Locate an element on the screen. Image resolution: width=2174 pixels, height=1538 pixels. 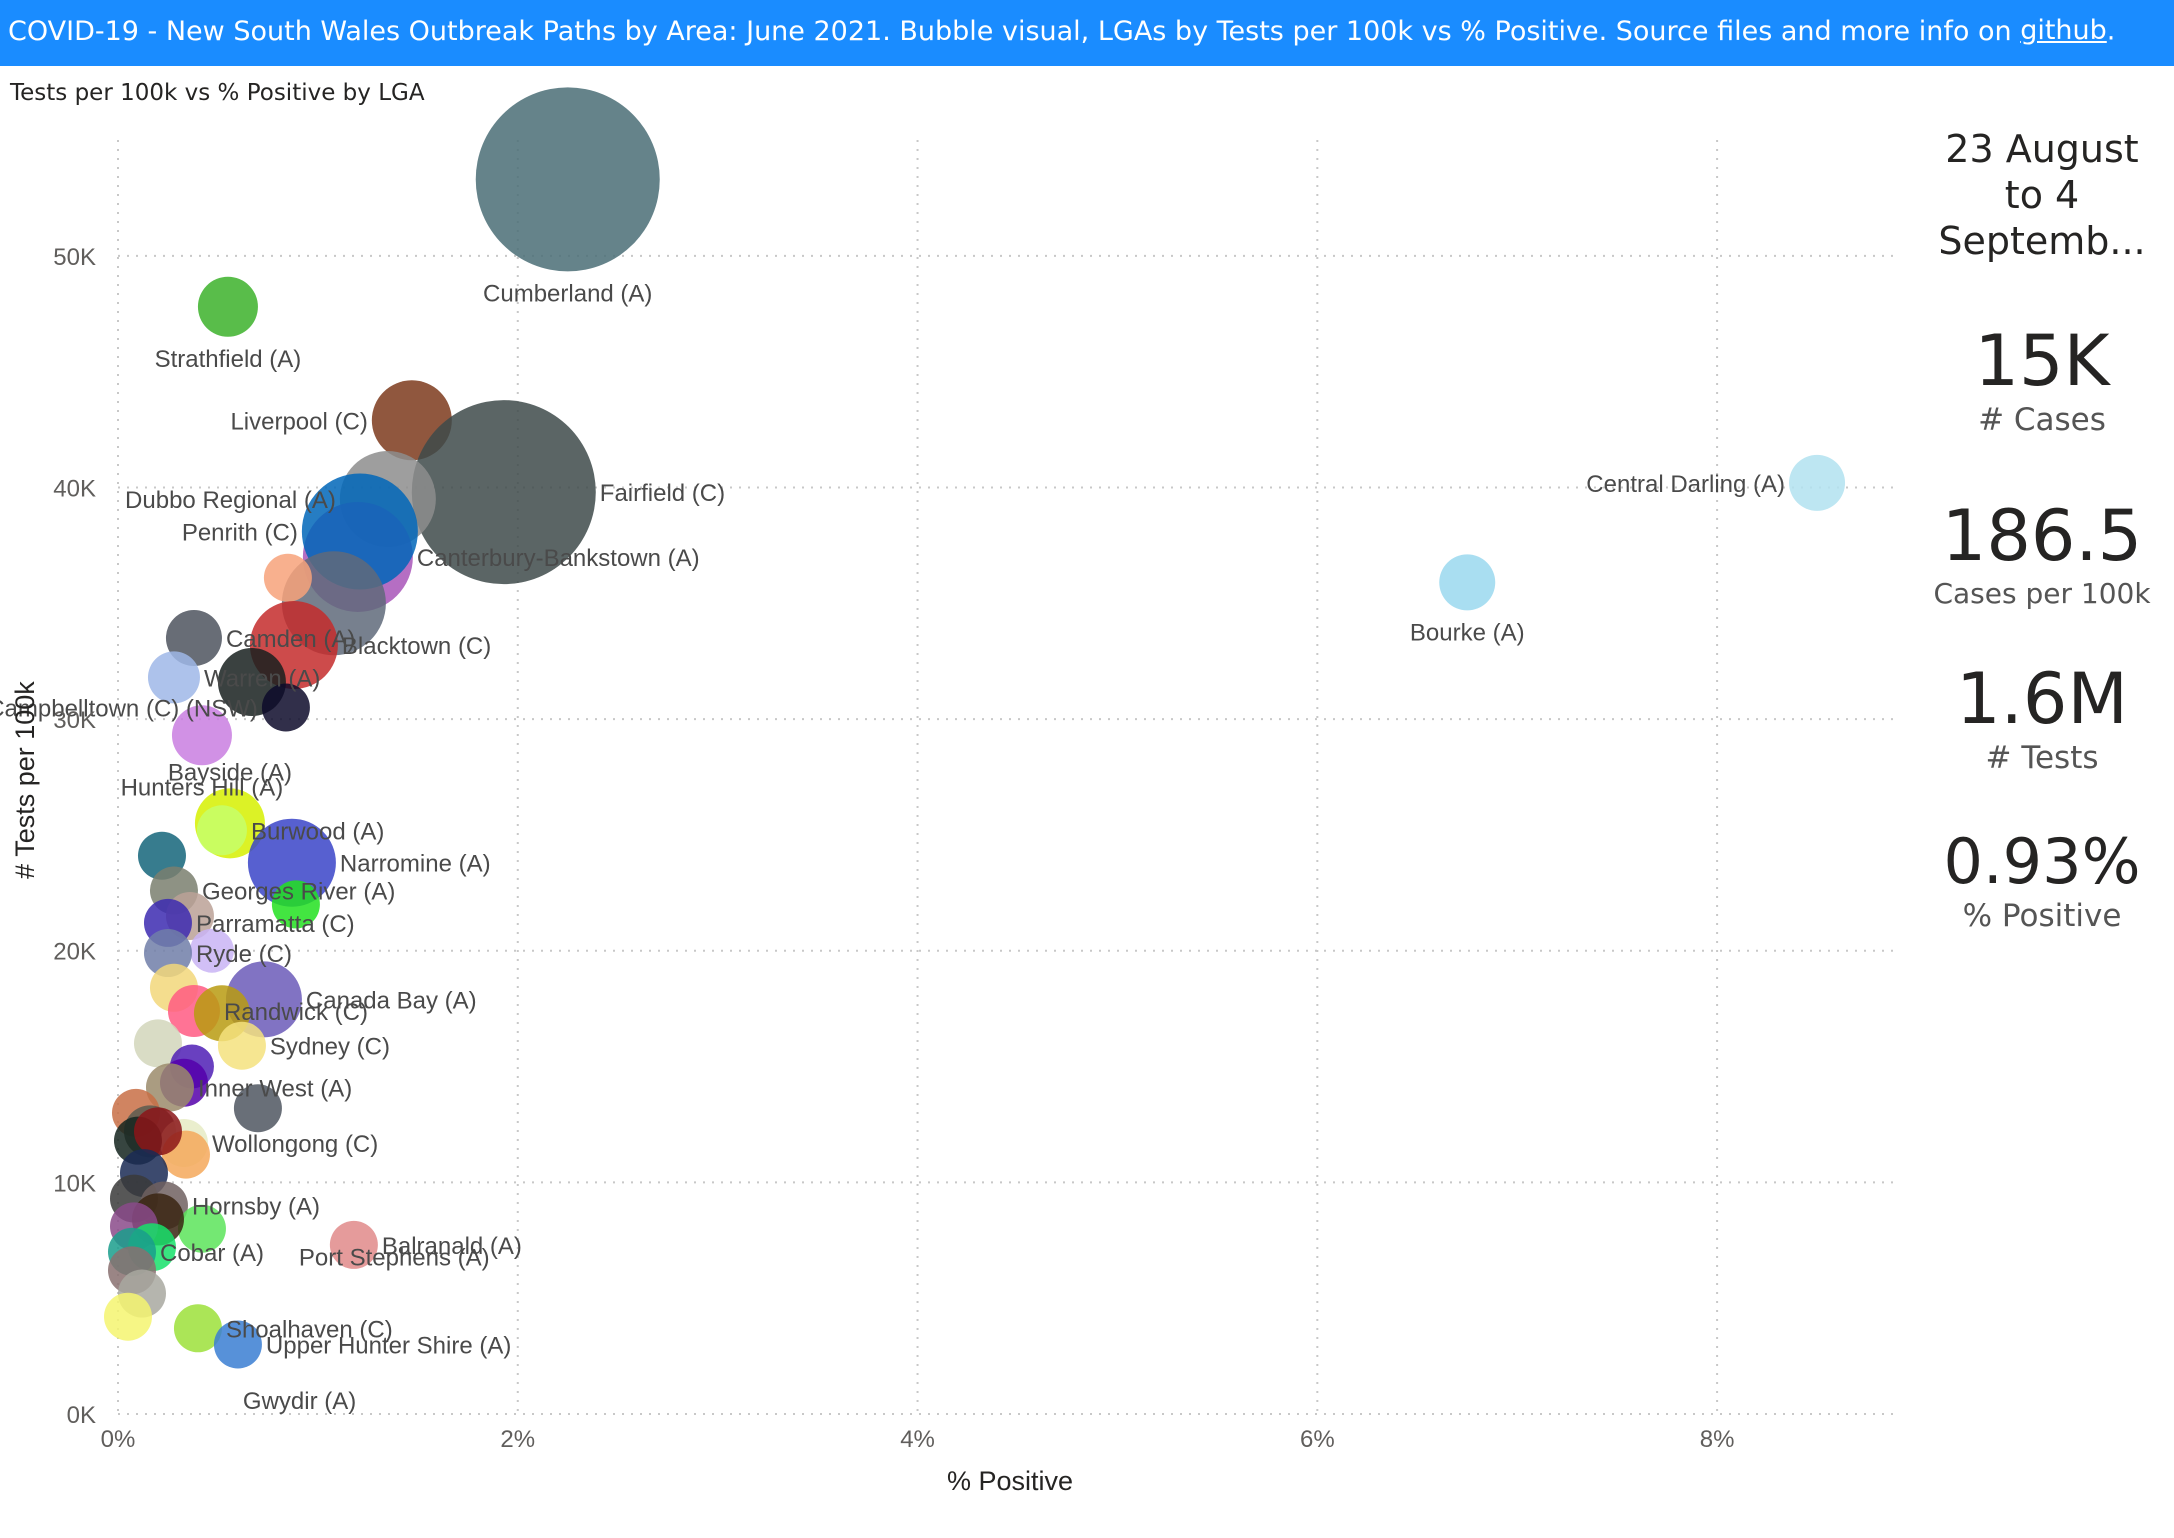
positive-value: 0.93% is located at coordinates (2042, 861).